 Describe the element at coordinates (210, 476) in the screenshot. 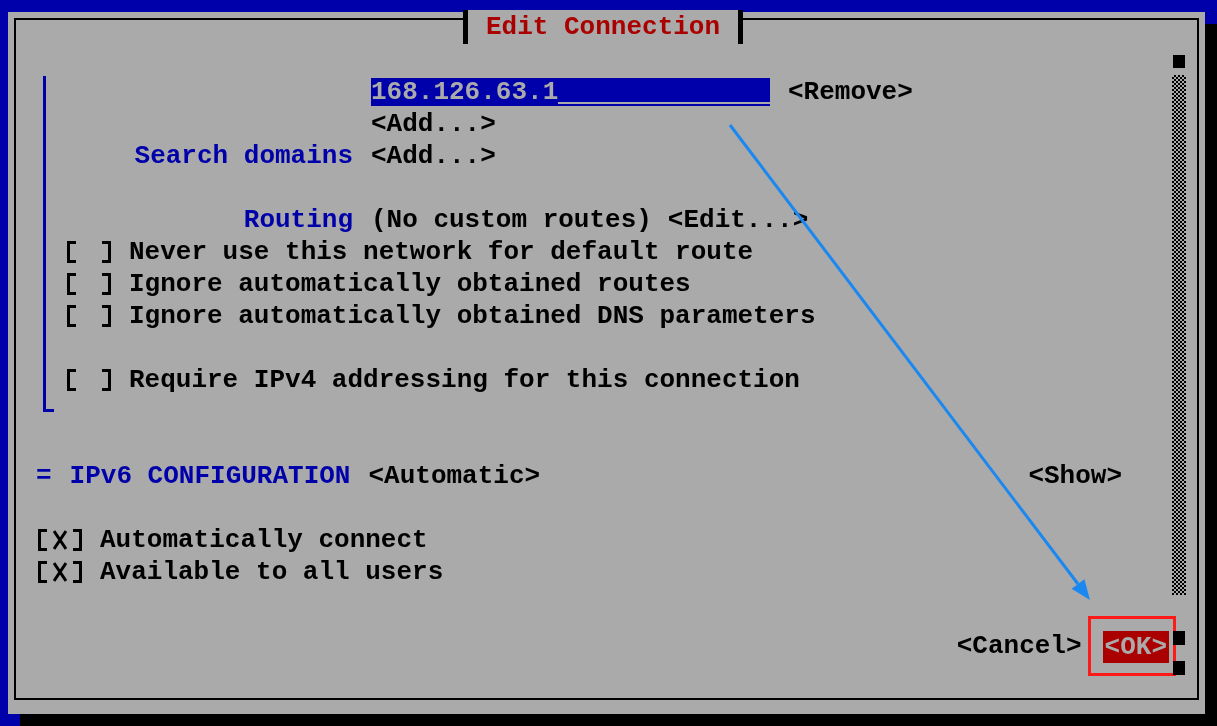

I see `section-heading: IPv6 CONFIGURATION` at that location.